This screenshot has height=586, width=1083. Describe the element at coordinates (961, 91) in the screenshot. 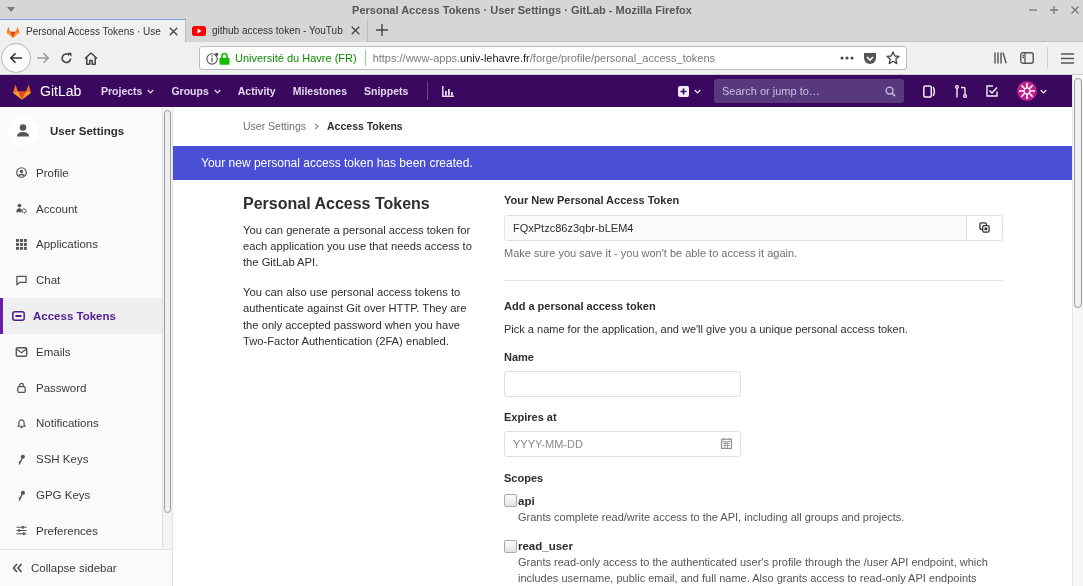

I see `branch-icon` at that location.